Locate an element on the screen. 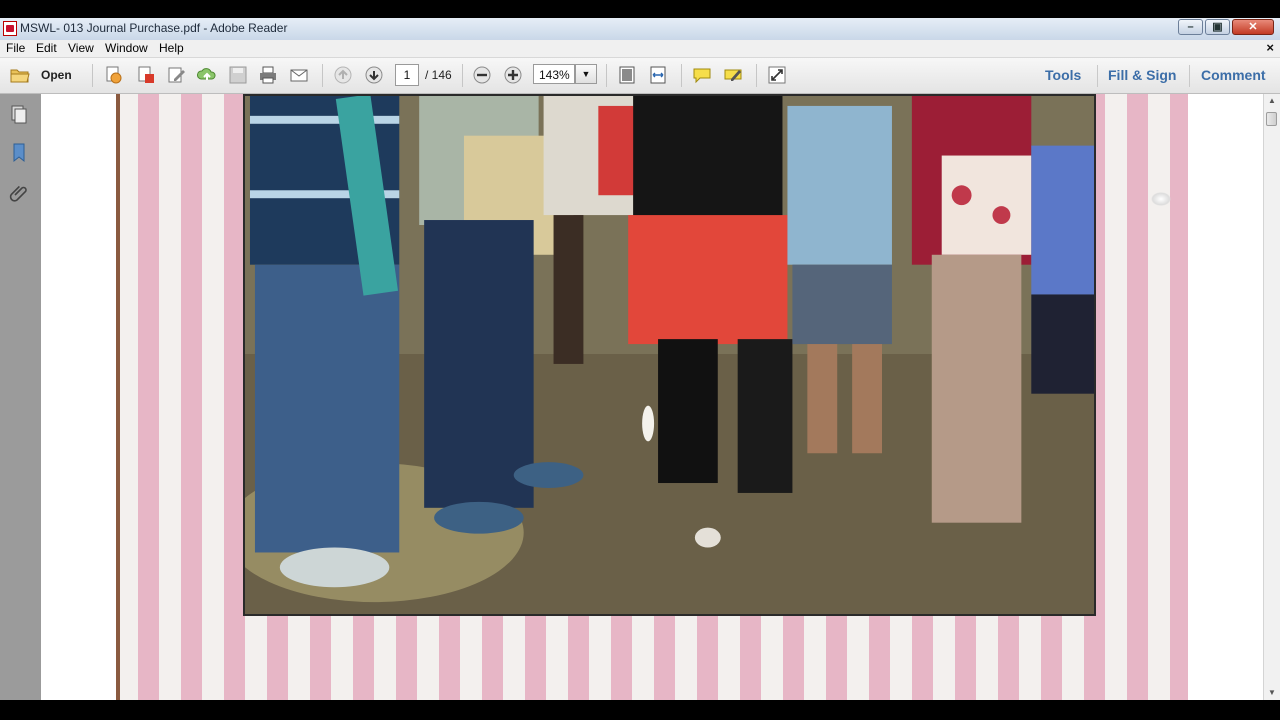 The image size is (1280, 720). fit-page-icon is located at coordinates (627, 75).